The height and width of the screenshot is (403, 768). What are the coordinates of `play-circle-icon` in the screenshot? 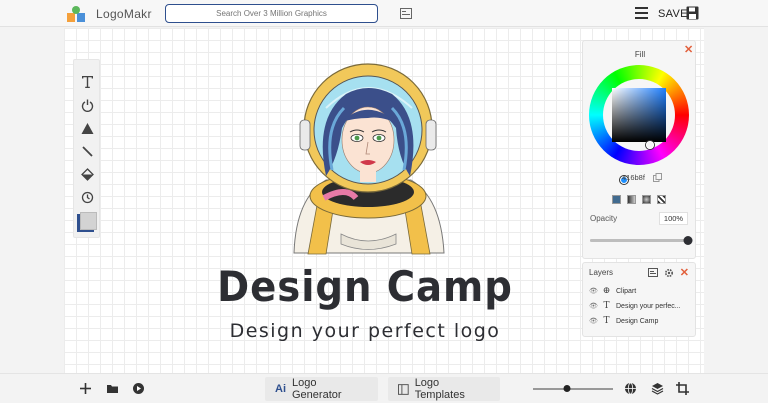 It's located at (138, 388).